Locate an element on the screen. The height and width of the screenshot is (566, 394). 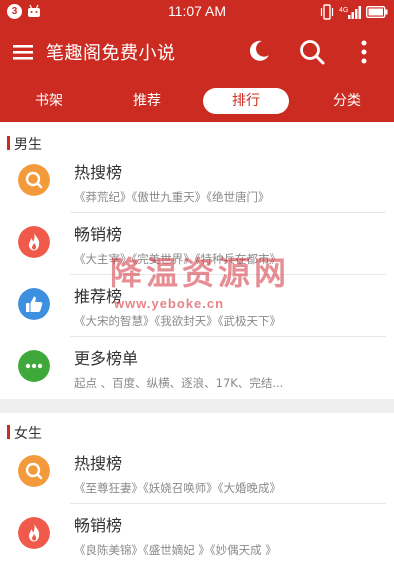
item-title: 更多榜单 is located at coordinates (106, 358).